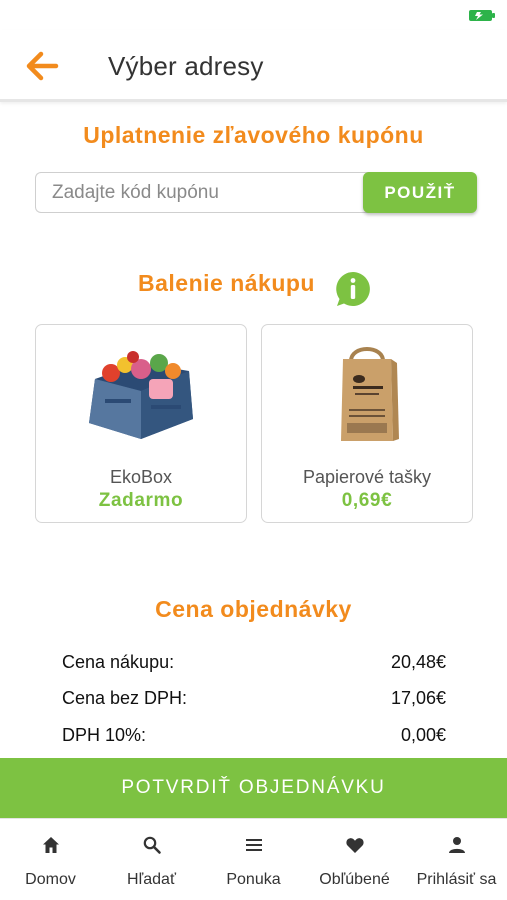 Image resolution: width=507 pixels, height=900 pixels. What do you see at coordinates (254, 664) in the screenshot?
I see `price-row-subtotal: Cena nákupu: 20,48€` at bounding box center [254, 664].